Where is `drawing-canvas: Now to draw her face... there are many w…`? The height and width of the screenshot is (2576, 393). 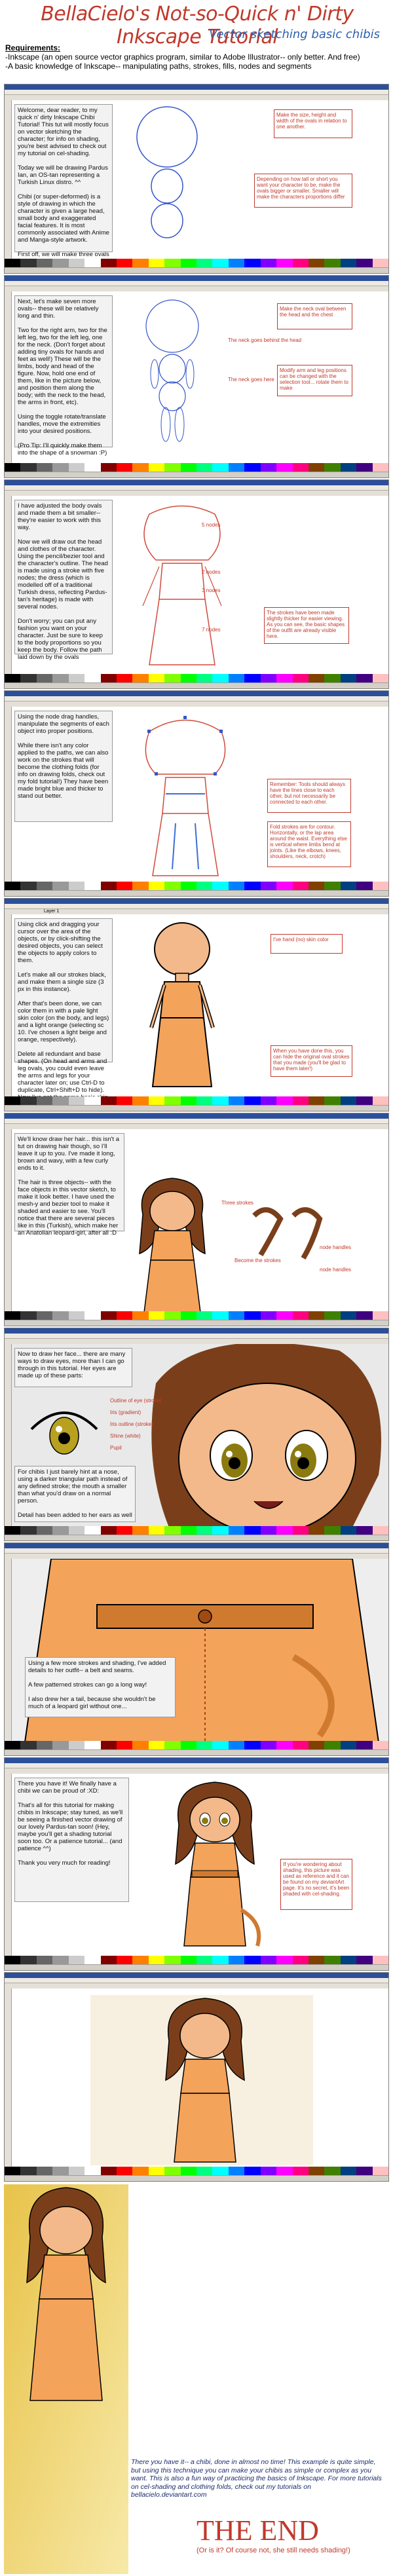
drawing-canvas: Now to draw her face... there are many w… is located at coordinates (200, 1435).